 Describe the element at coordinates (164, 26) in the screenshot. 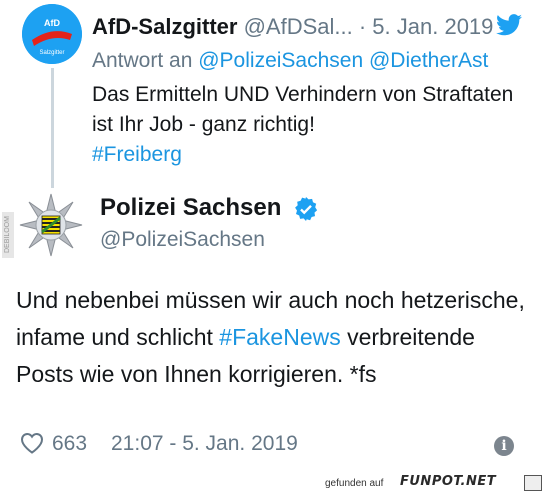

I see `reply-author-name: AfD-Salzgitter` at that location.